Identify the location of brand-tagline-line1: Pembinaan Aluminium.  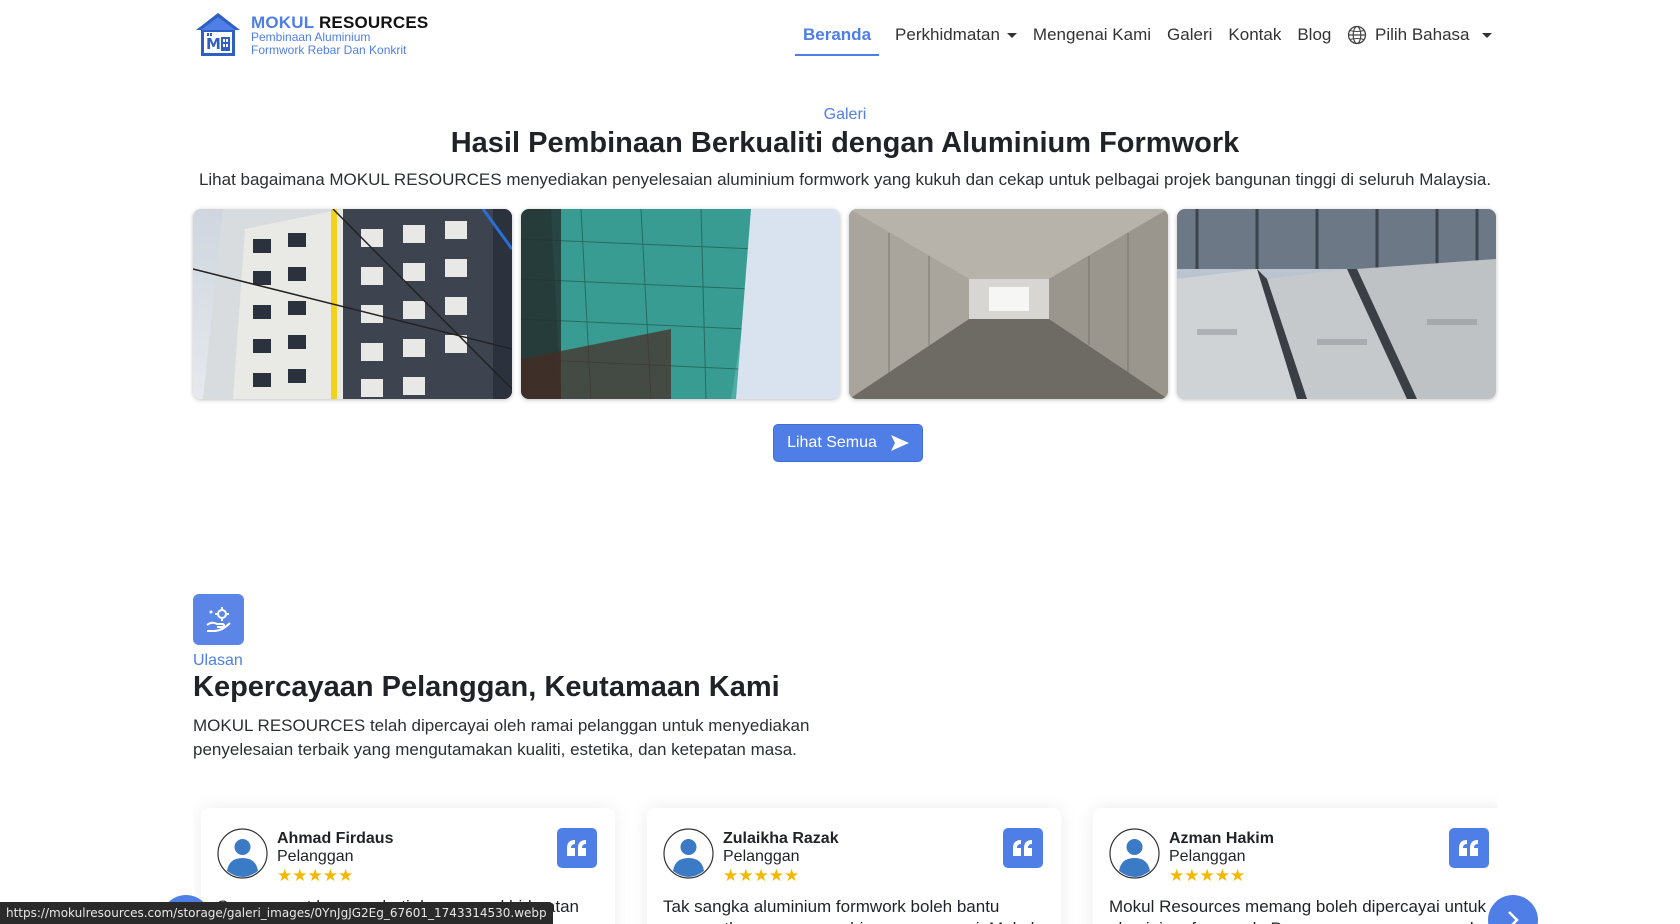
(311, 36).